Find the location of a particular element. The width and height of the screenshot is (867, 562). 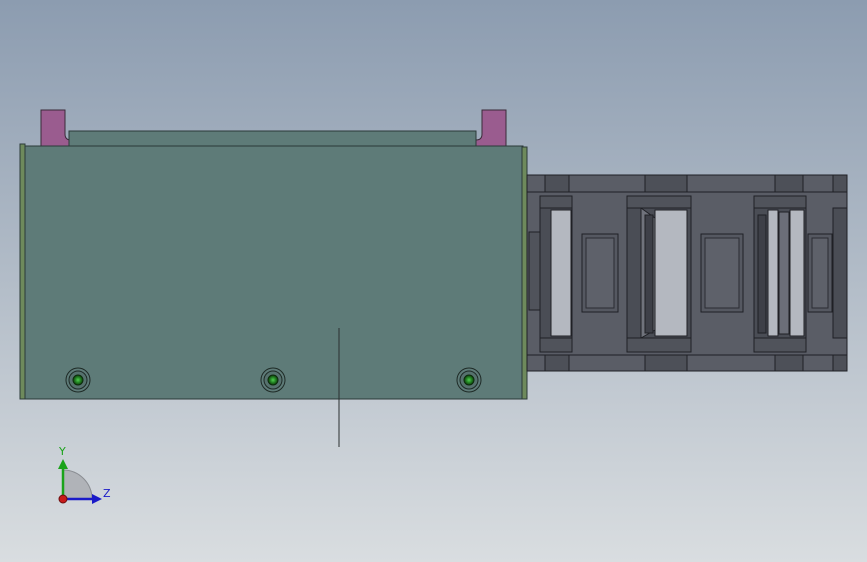

housing-right-edge is located at coordinates (524, 273).